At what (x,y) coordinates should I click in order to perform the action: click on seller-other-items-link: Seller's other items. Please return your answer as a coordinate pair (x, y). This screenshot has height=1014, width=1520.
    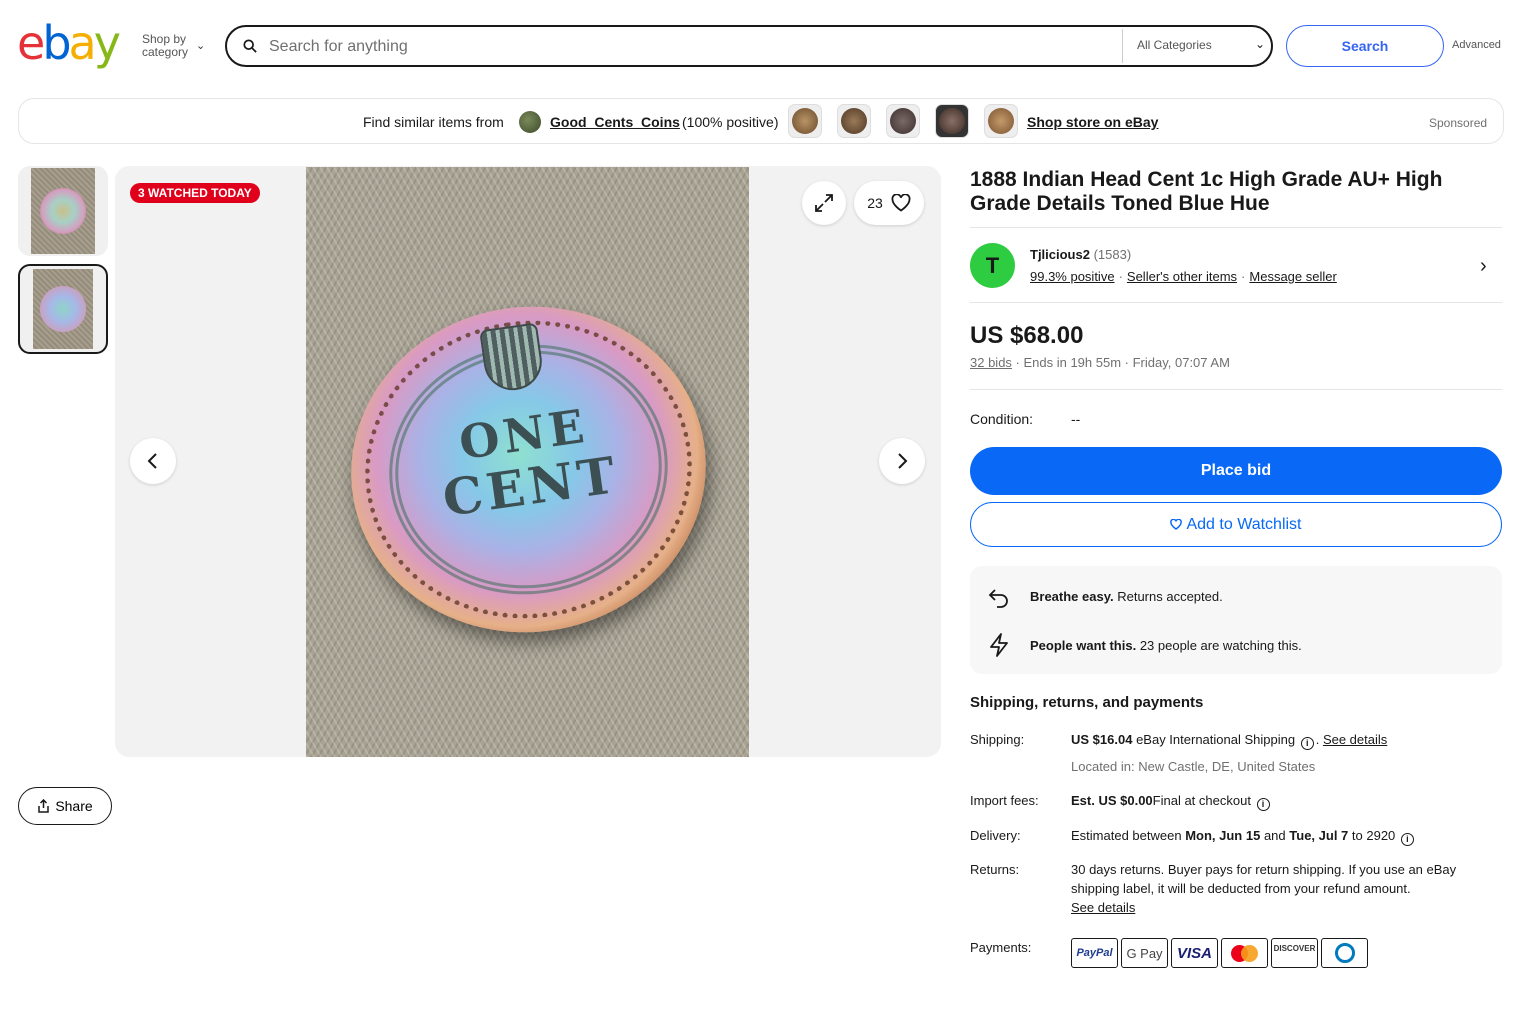
    Looking at the image, I should click on (1182, 276).